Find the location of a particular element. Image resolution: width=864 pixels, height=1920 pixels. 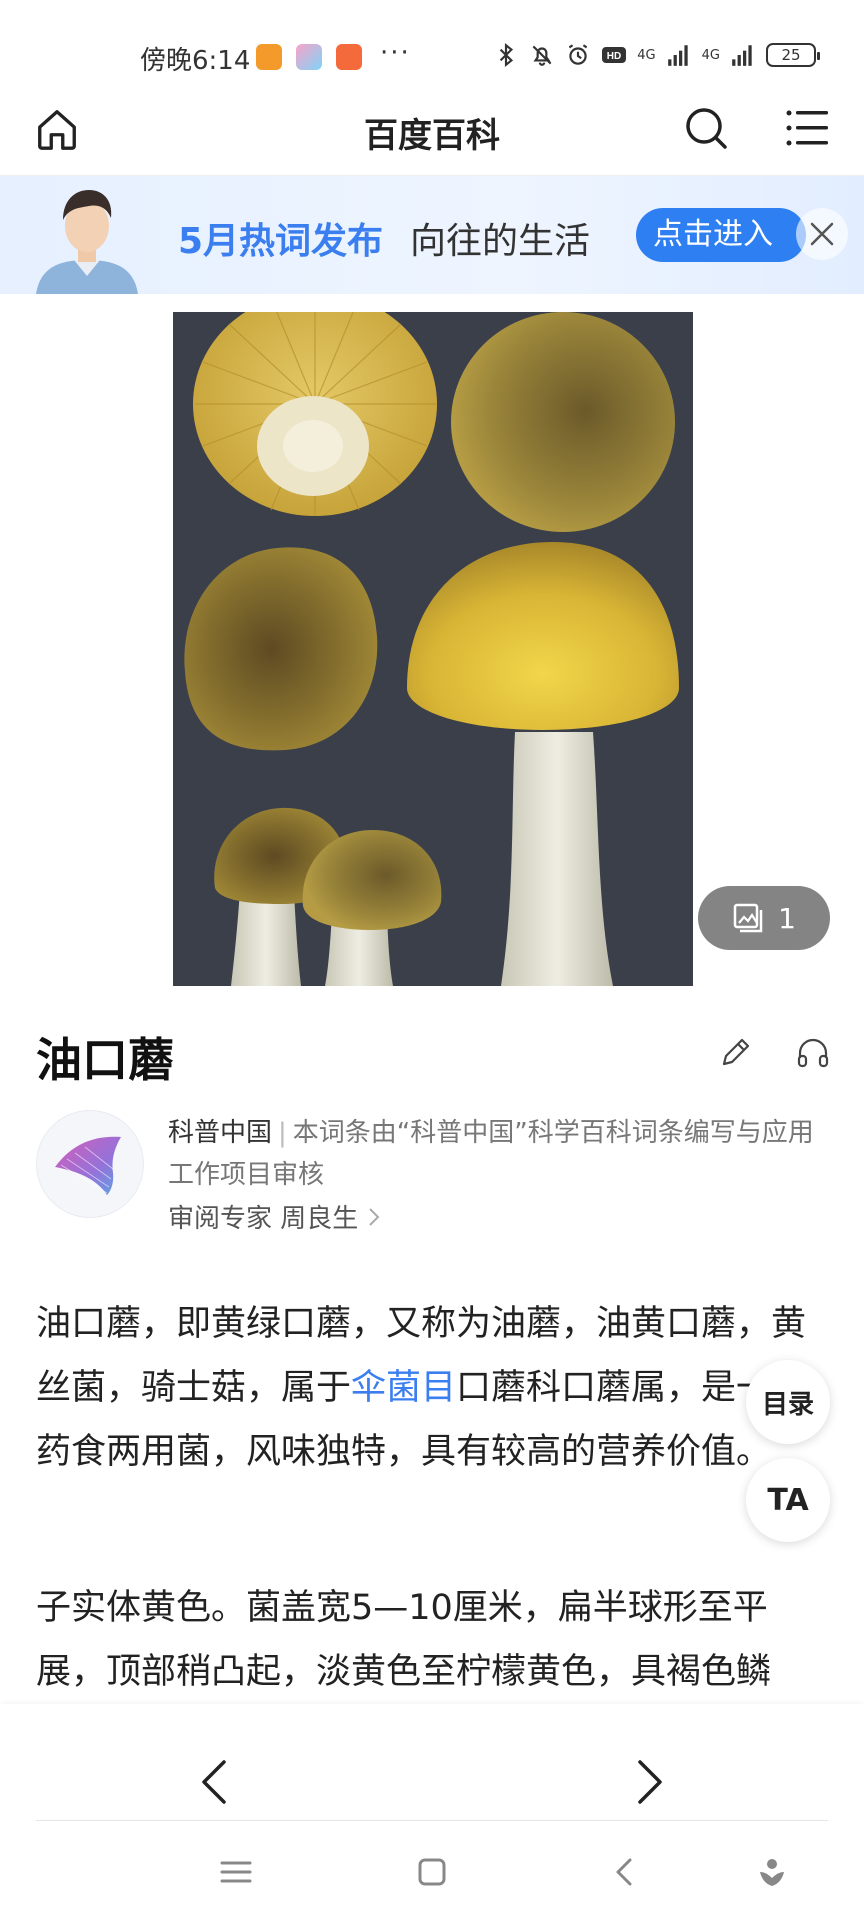

svg-text: HD is located at coordinates (614, 56).